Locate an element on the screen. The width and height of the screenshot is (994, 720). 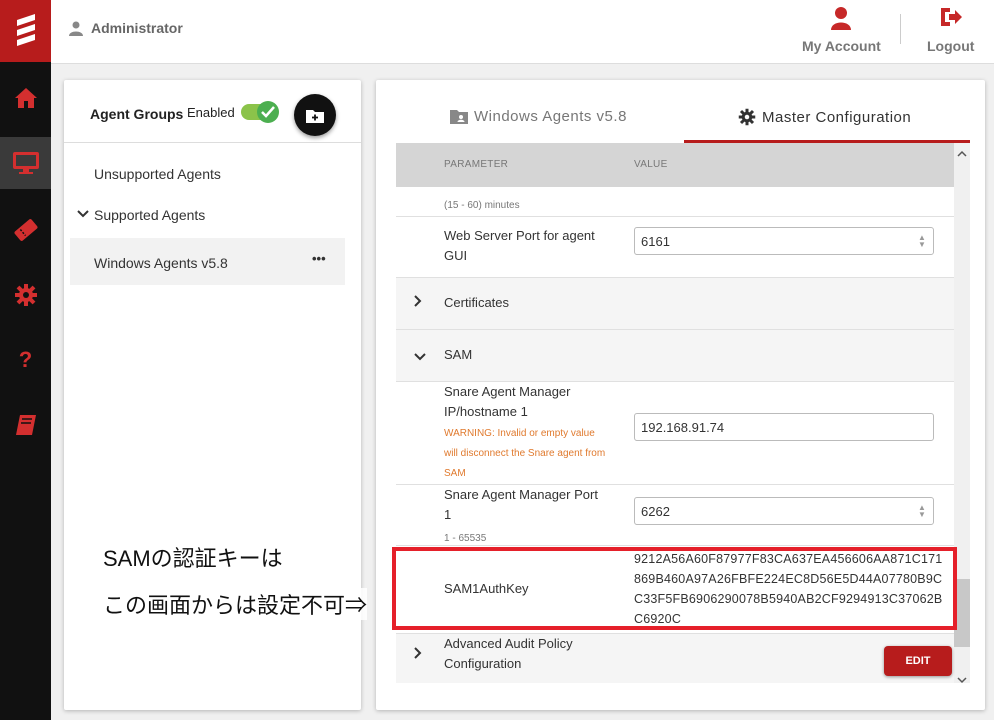
toggle-knob is located at coordinates (268, 112).